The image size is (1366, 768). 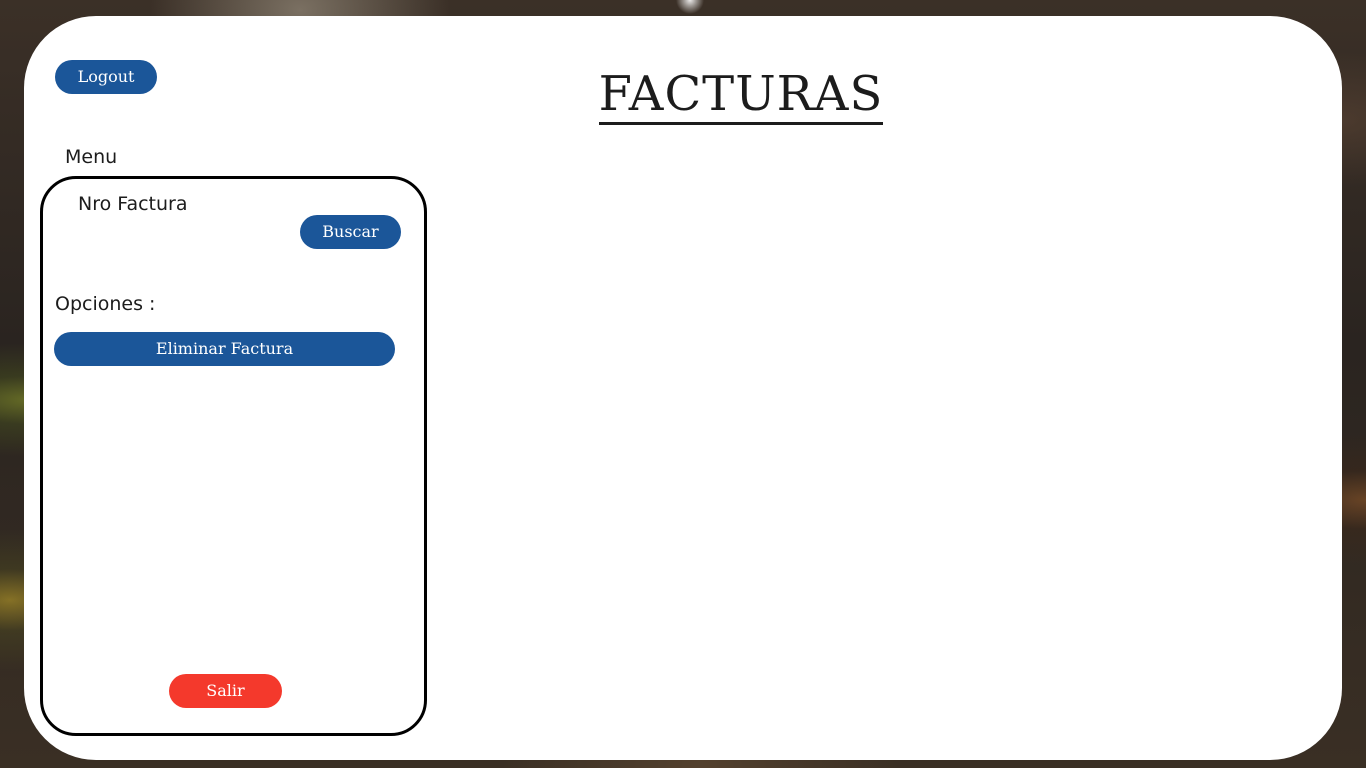 What do you see at coordinates (224, 349) in the screenshot?
I see `delete-invoice-button: Eliminar Factura` at bounding box center [224, 349].